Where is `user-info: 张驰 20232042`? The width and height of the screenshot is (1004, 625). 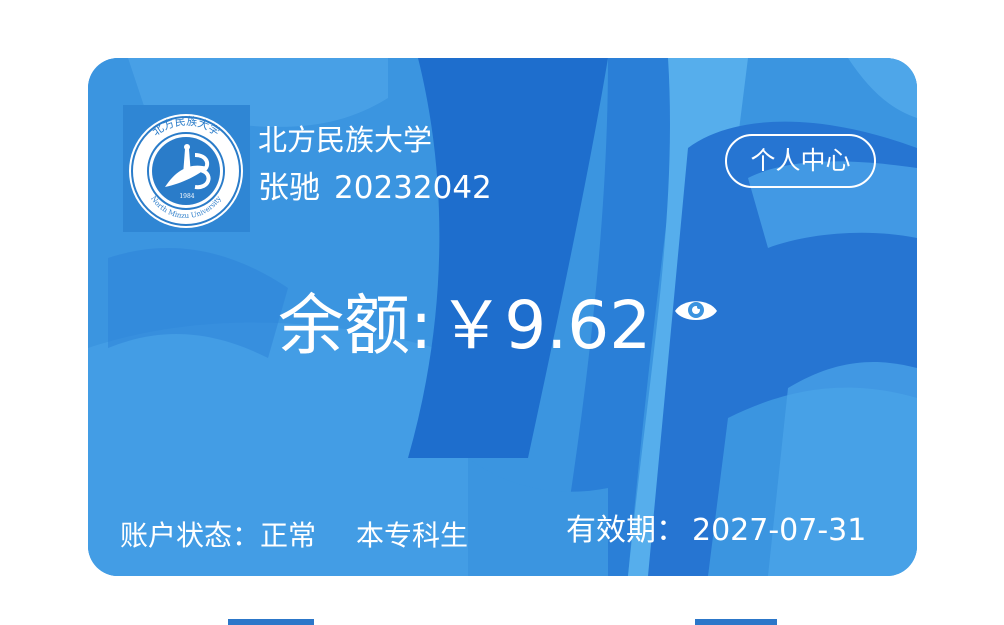
user-info: 张驰 20232042 is located at coordinates (375, 188).